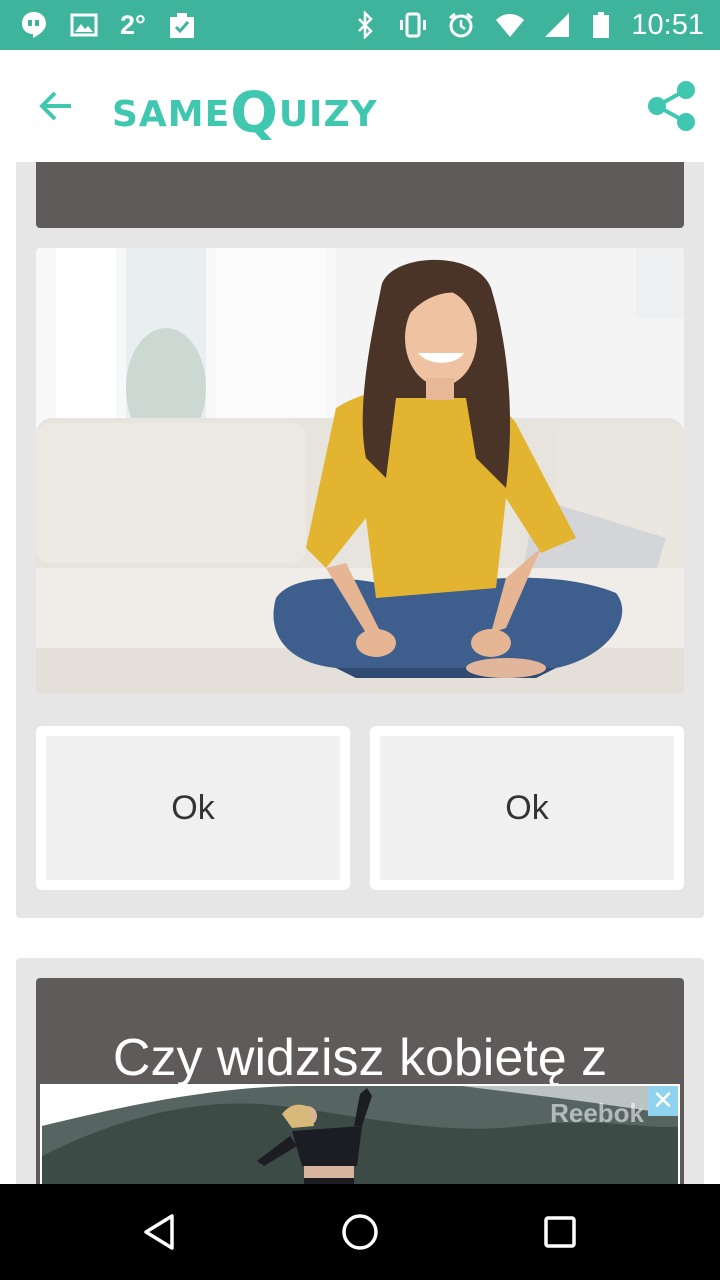  I want to click on answer-option-1: Ok, so click(193, 808).